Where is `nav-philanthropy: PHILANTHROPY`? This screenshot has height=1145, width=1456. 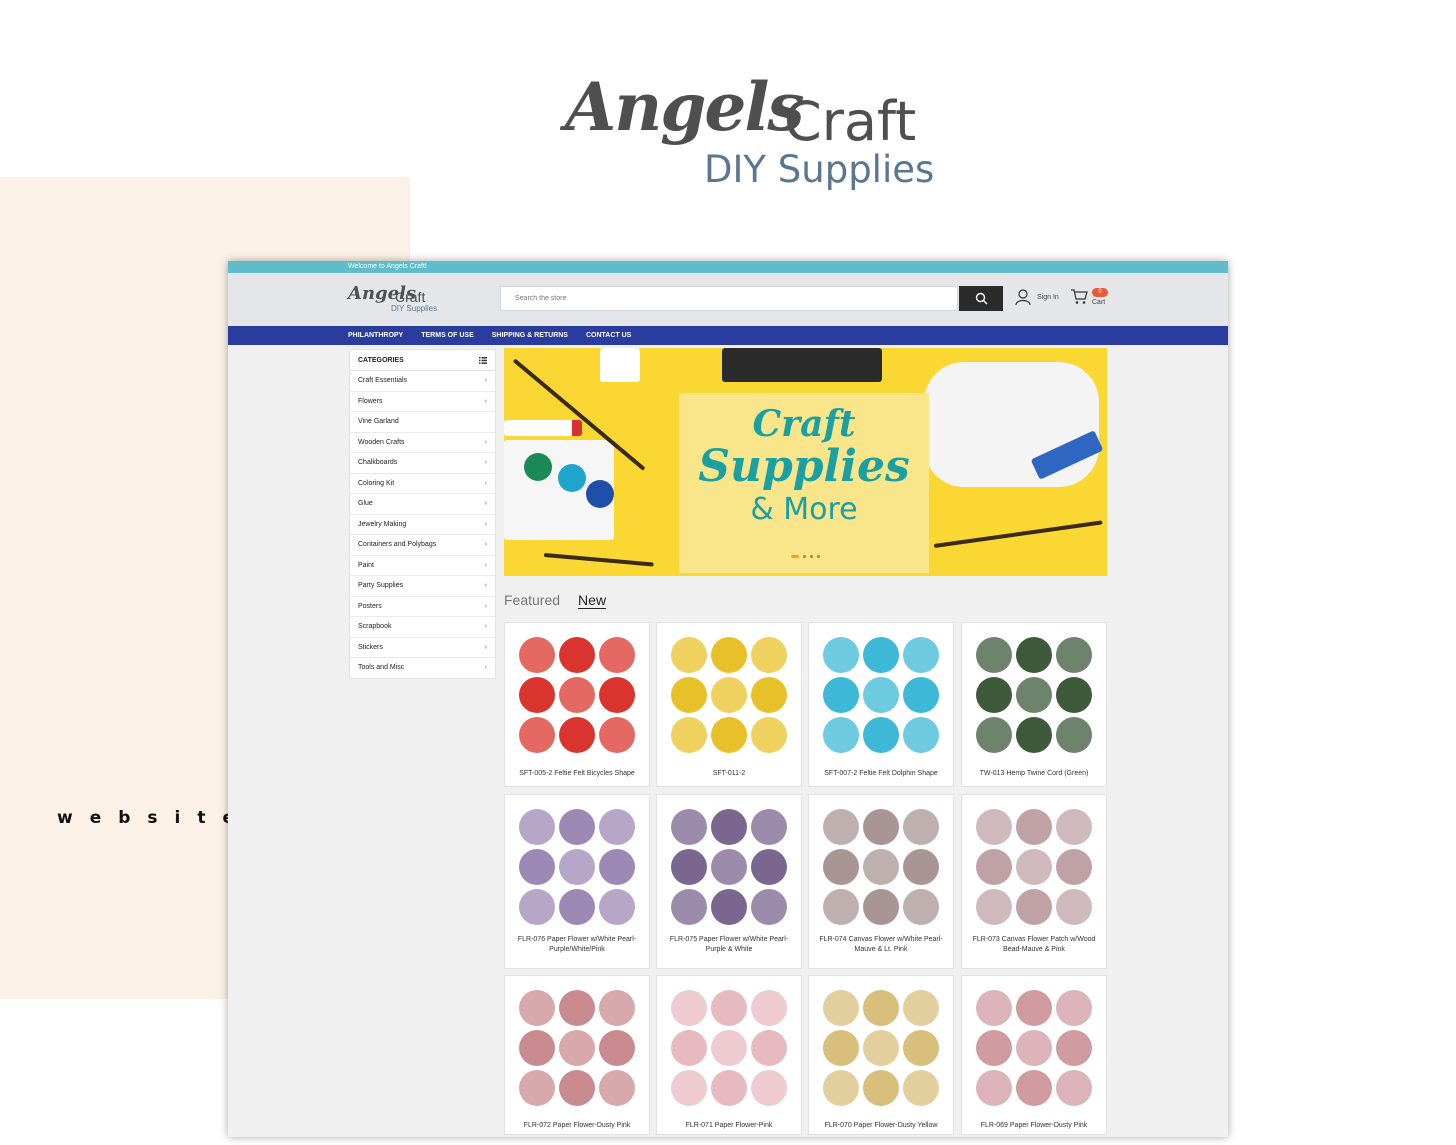
nav-philanthropy: PHILANTHROPY is located at coordinates (375, 335).